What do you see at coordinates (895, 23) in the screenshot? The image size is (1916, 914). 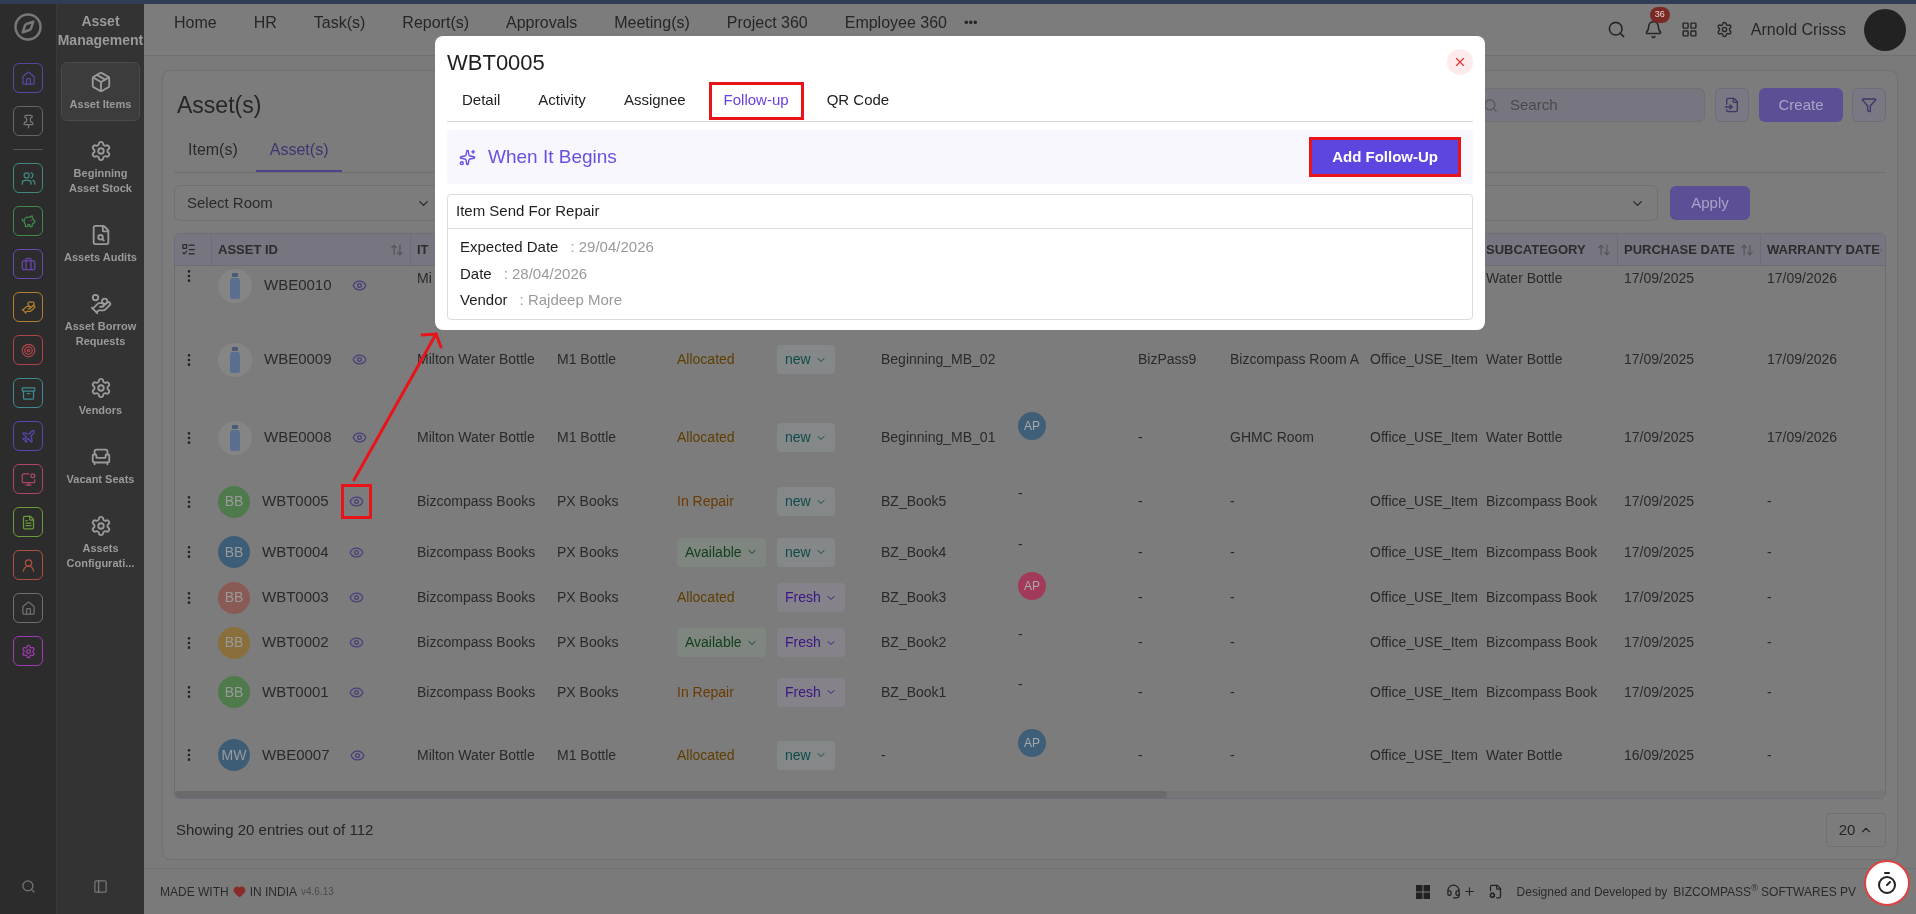 I see `nav-link: Employee 360` at bounding box center [895, 23].